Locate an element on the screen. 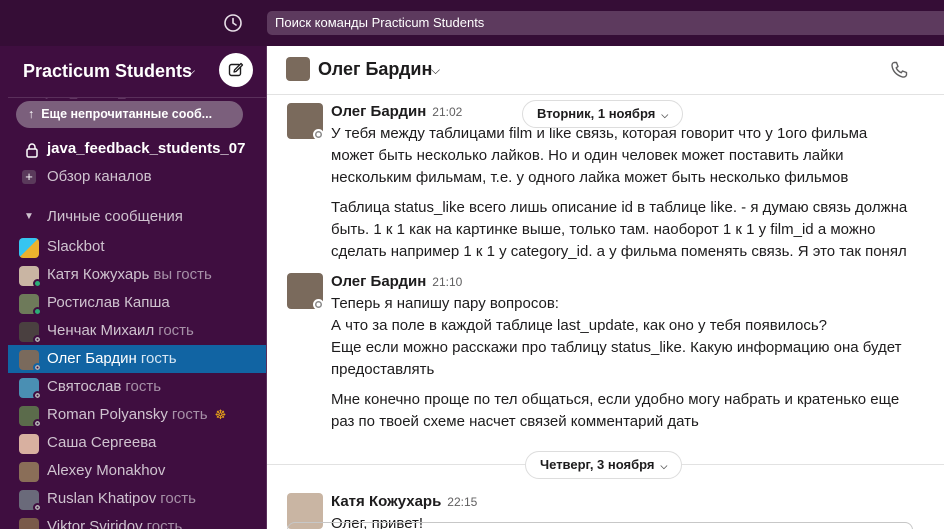 The height and width of the screenshot is (529, 944). lock-icon is located at coordinates (32, 150).